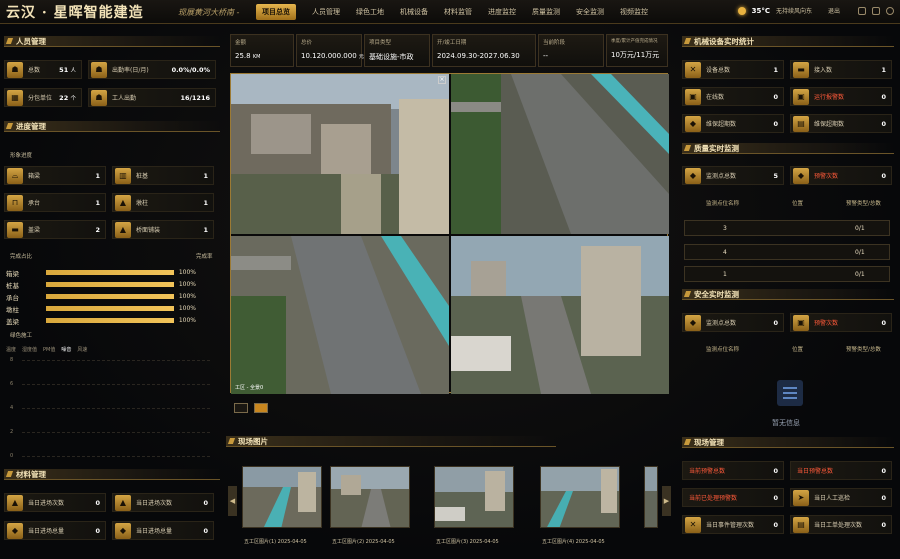 The image size is (900, 559). Describe the element at coordinates (733, 96) in the screenshot. I see `card-online: ▣ 在线数 0` at that location.